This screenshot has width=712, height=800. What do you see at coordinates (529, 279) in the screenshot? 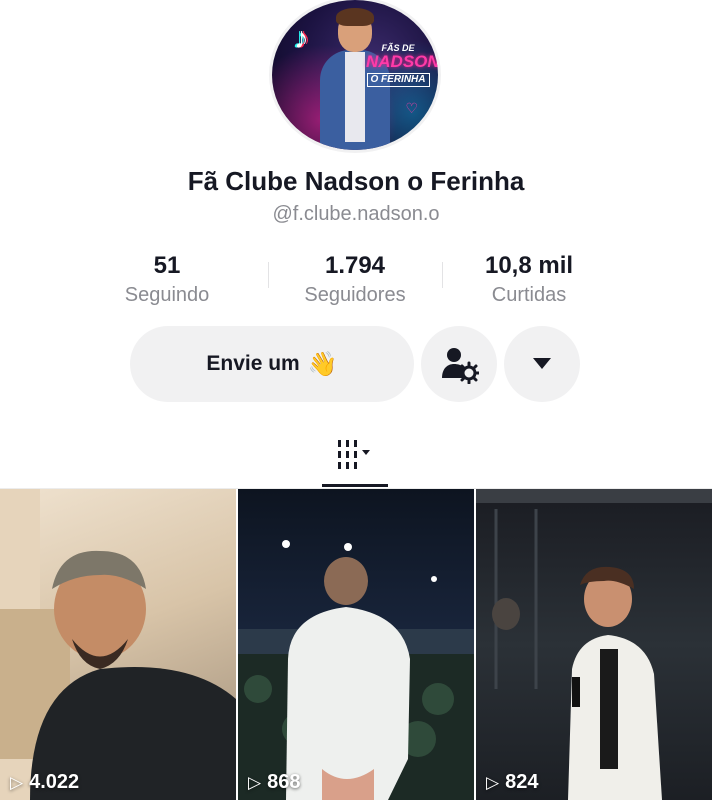
I see `stat-likes: 10,8 mil Curtidas` at bounding box center [529, 279].